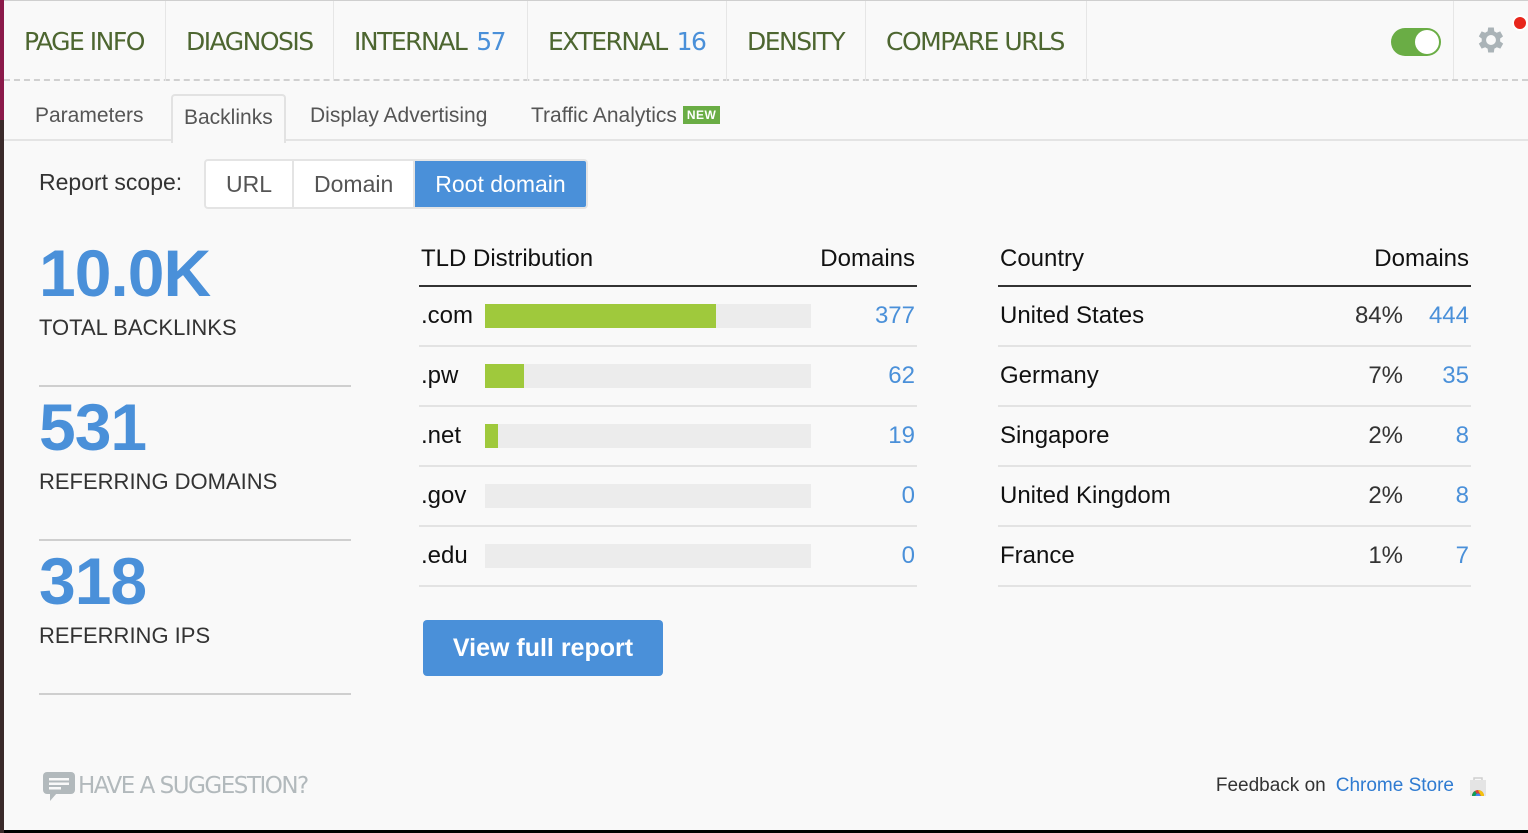 The image size is (1528, 833). I want to click on view-full-report-button: View full report, so click(543, 648).